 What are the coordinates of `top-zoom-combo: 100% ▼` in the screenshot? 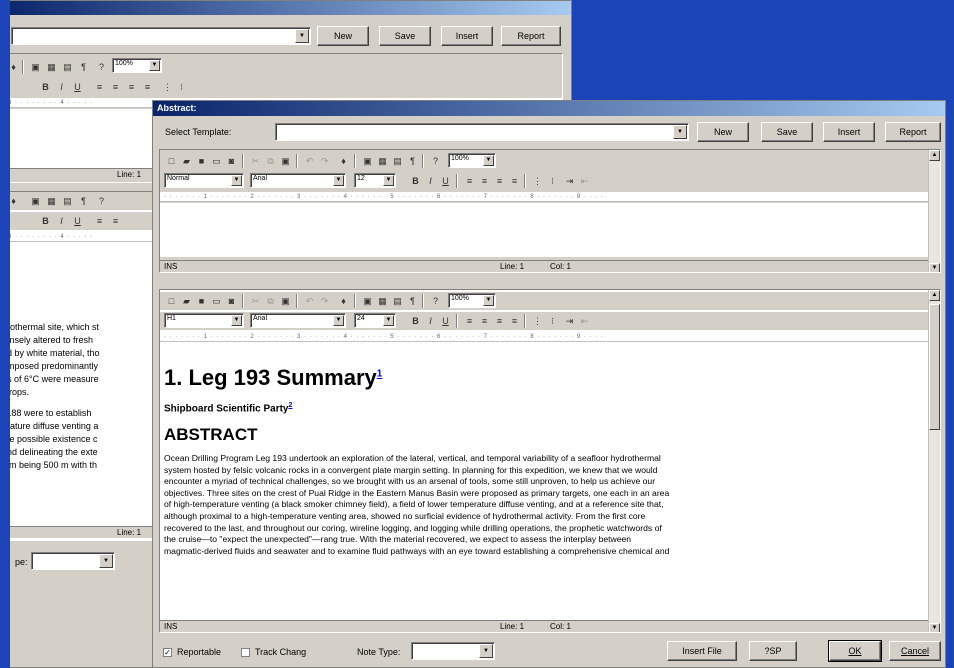 It's located at (472, 160).